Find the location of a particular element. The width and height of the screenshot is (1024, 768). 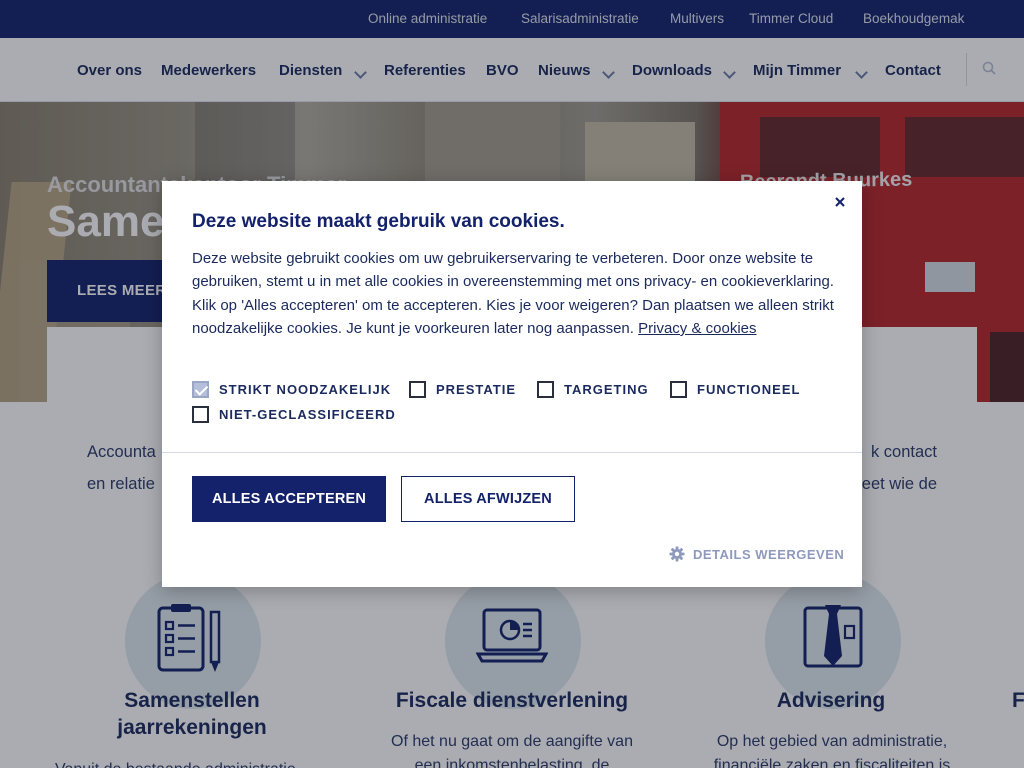

reject-all-button: ALLES AFWIJZEN is located at coordinates (488, 499).